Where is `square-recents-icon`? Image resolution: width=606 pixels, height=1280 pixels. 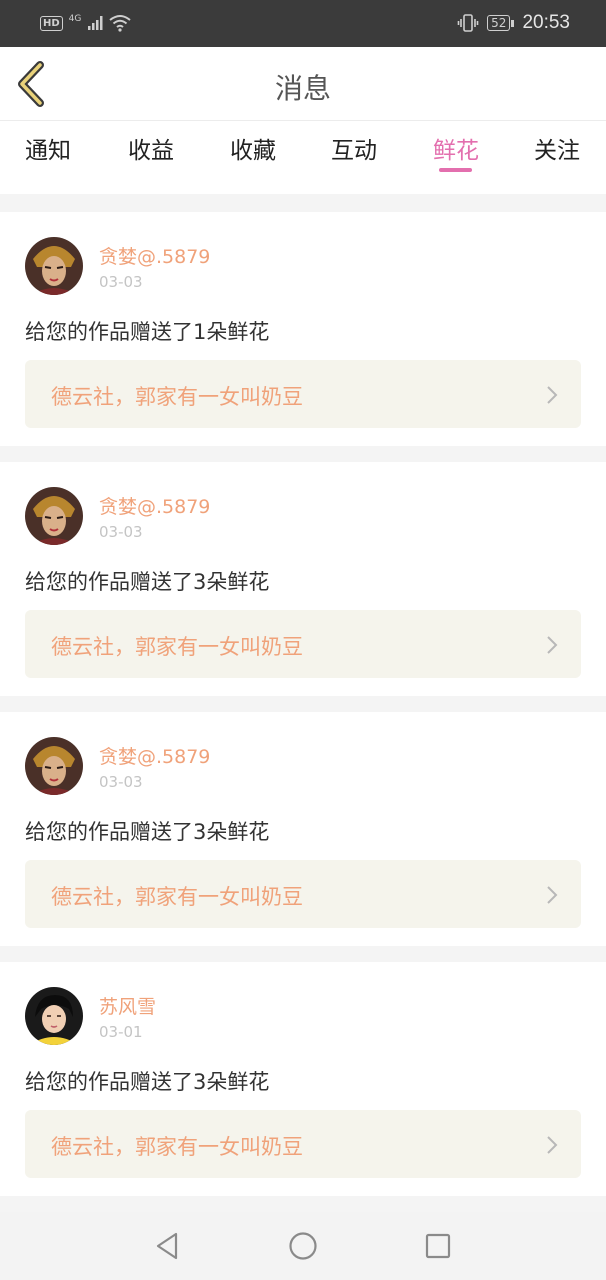
square-recents-icon is located at coordinates (438, 1246).